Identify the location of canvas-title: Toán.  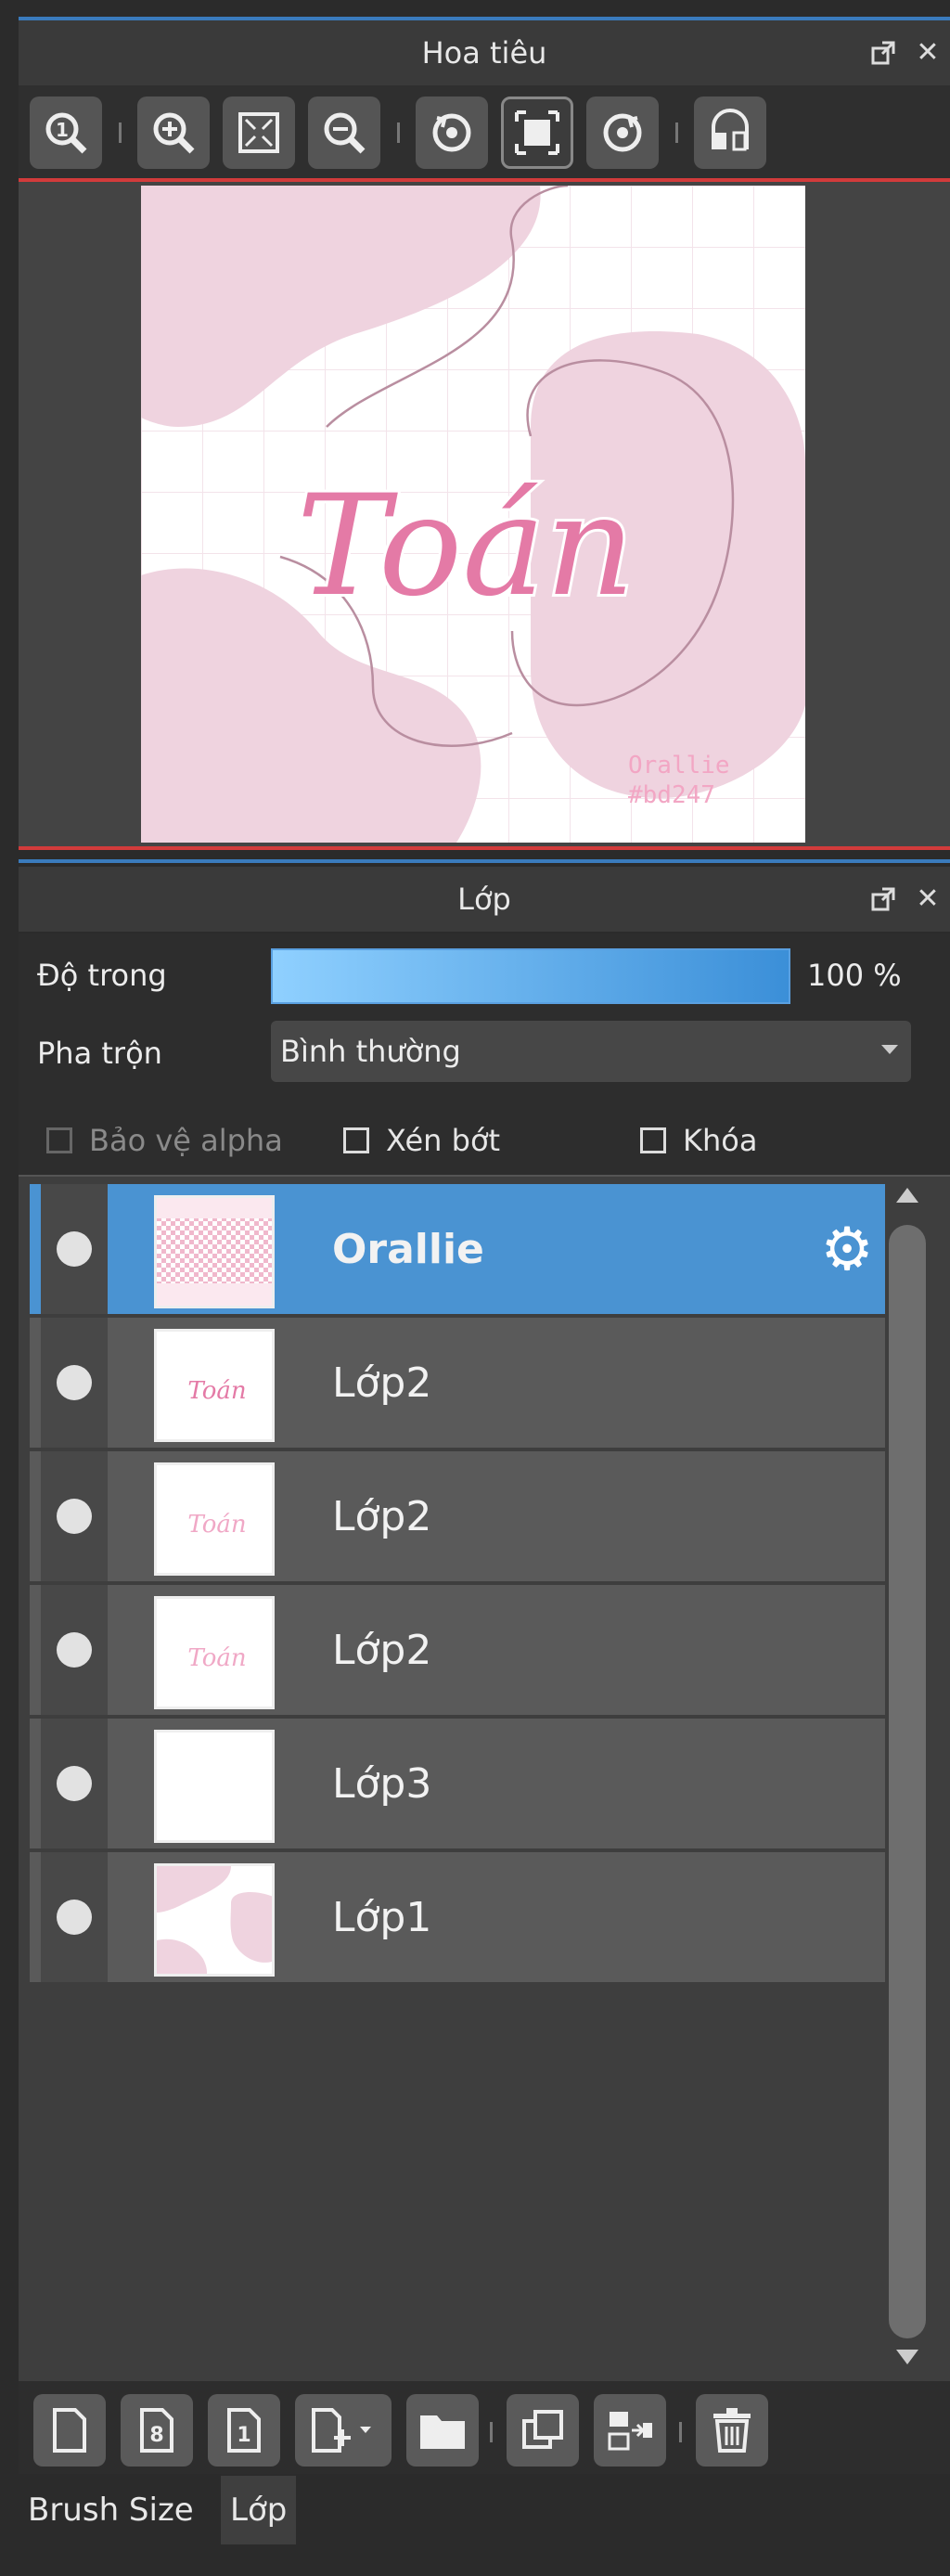
(466, 546).